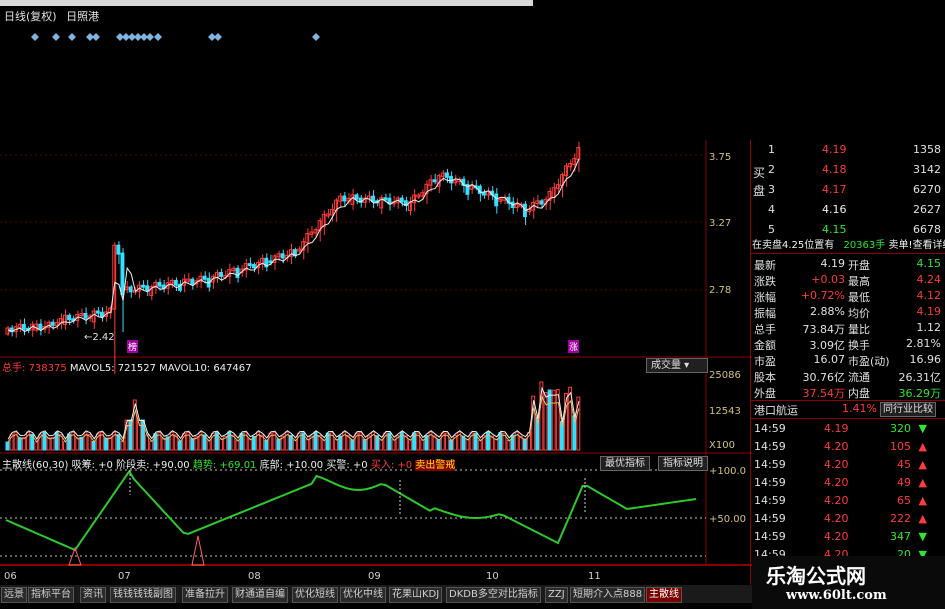  I want to click on trade-qty: 45, so click(904, 464).